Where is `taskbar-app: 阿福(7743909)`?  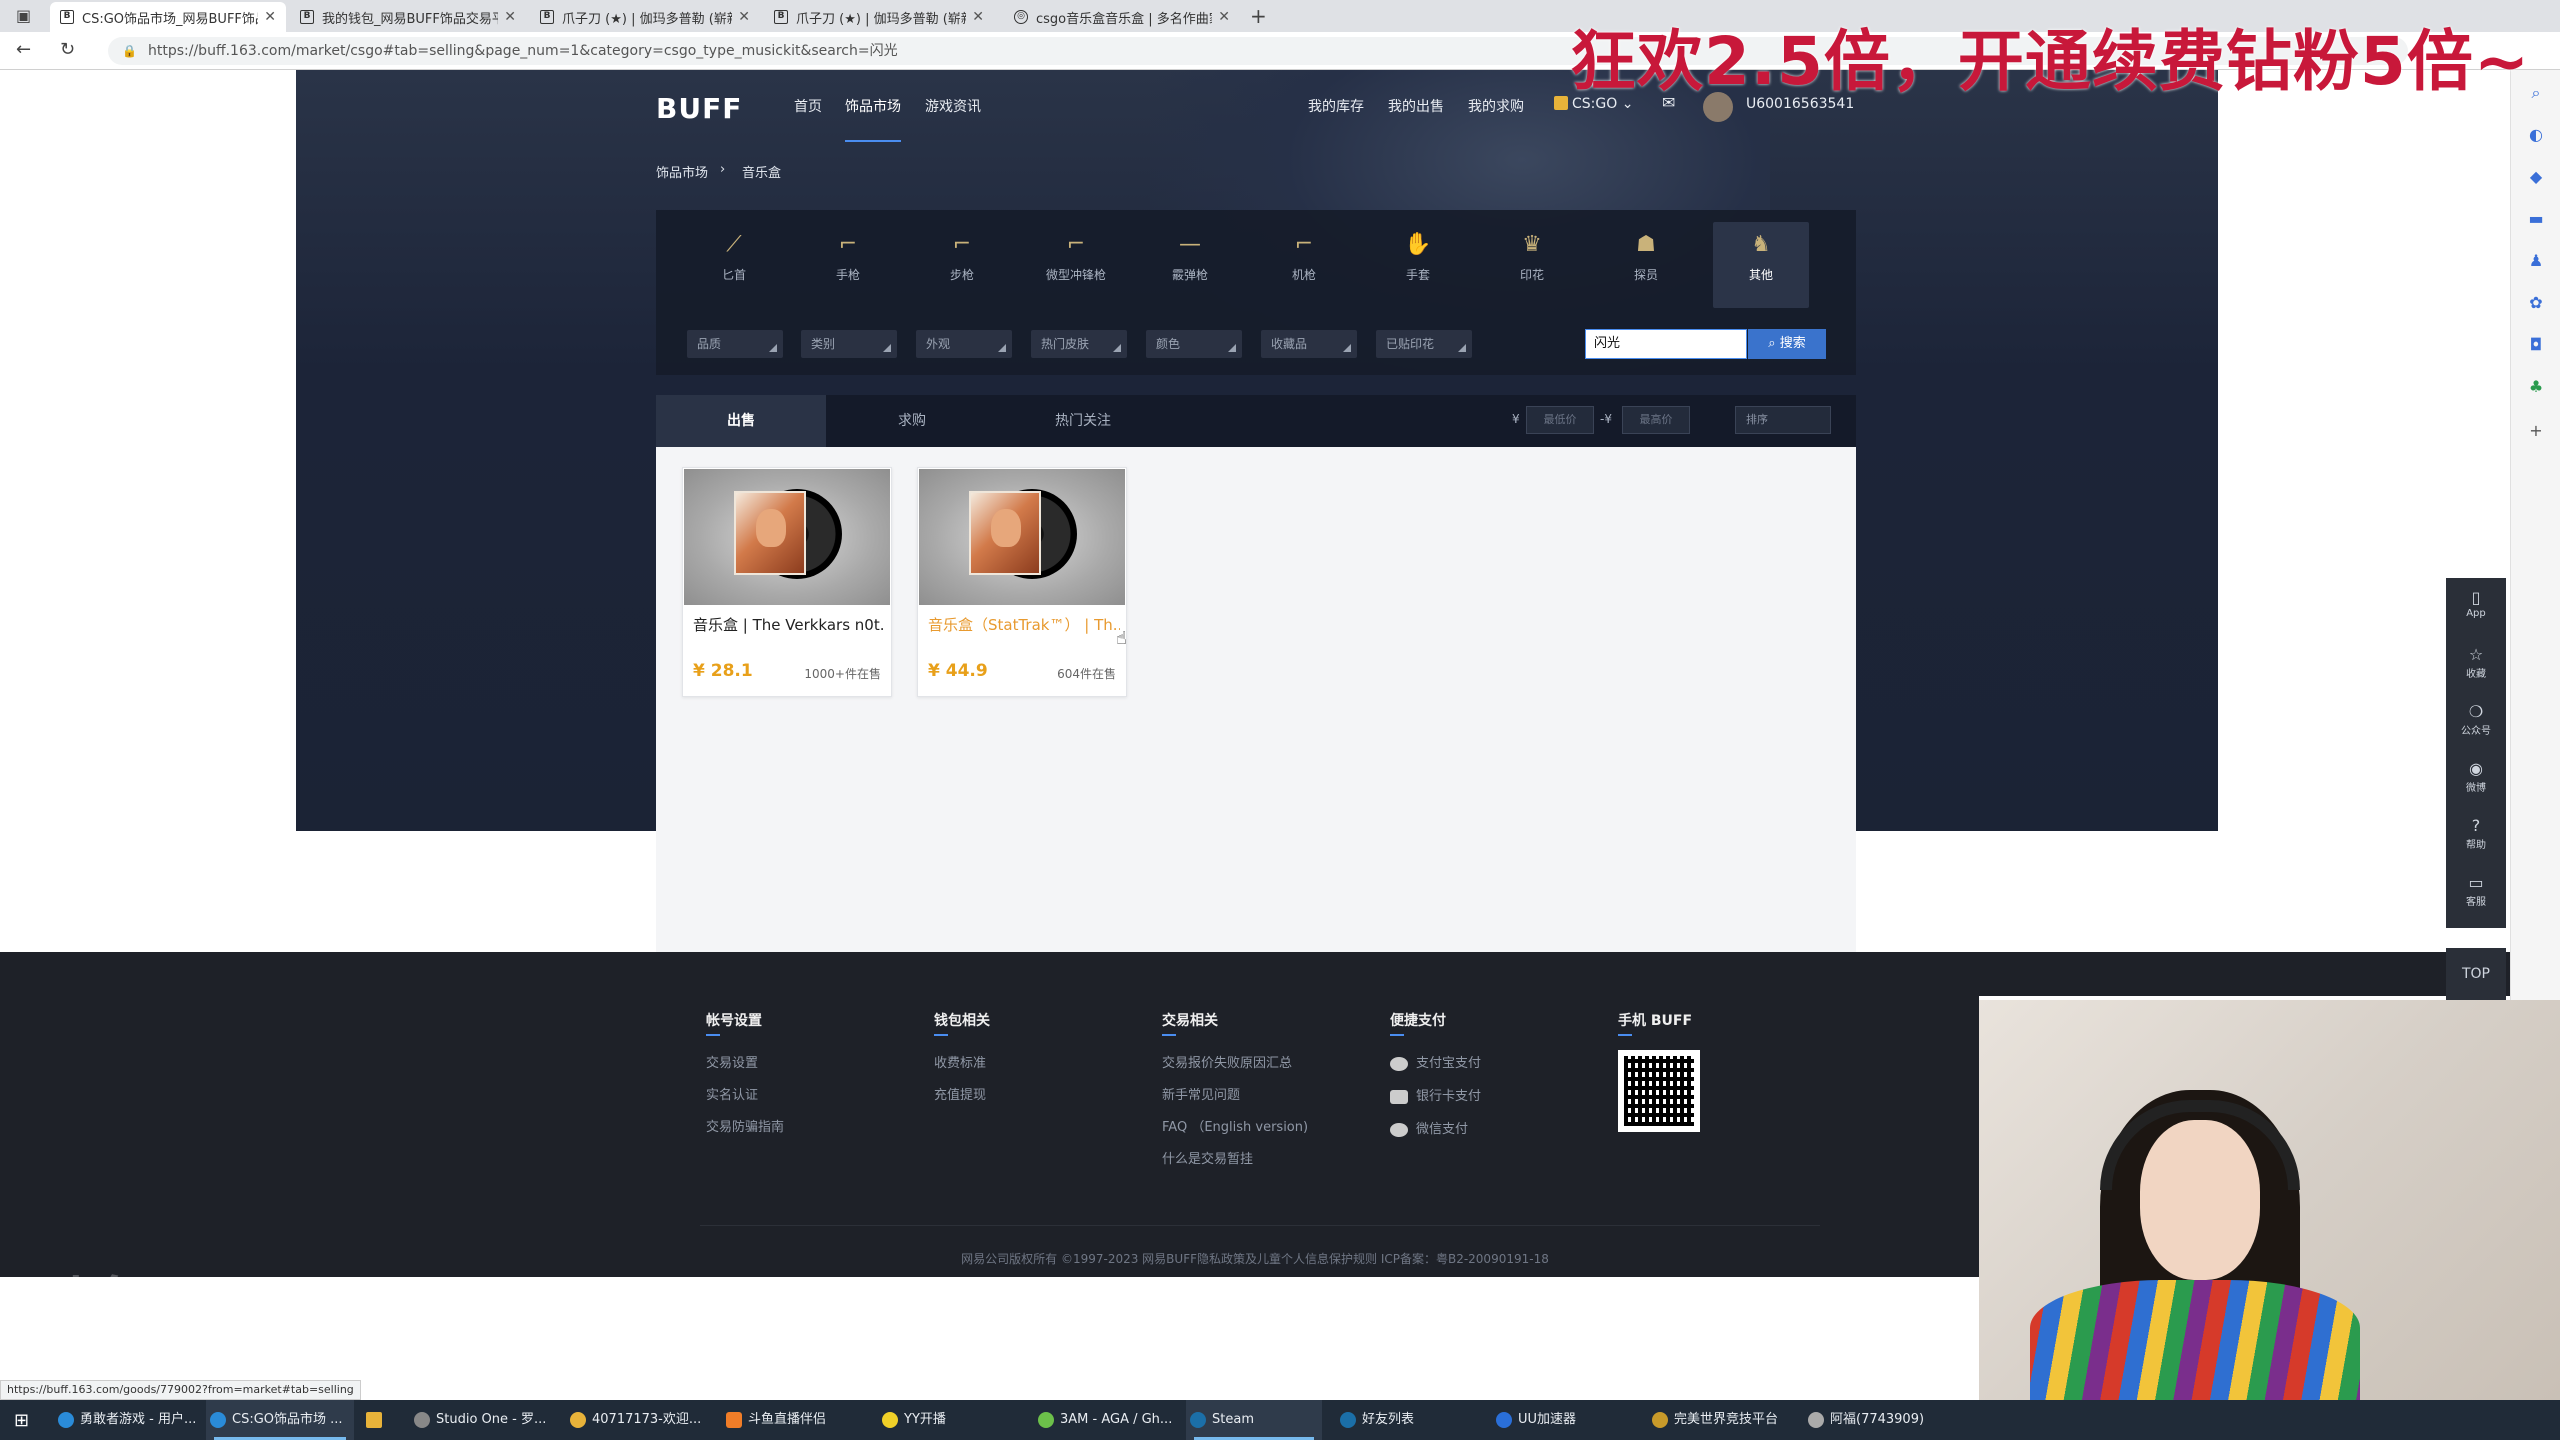
taskbar-app: 阿福(7743909) is located at coordinates (1878, 1420).